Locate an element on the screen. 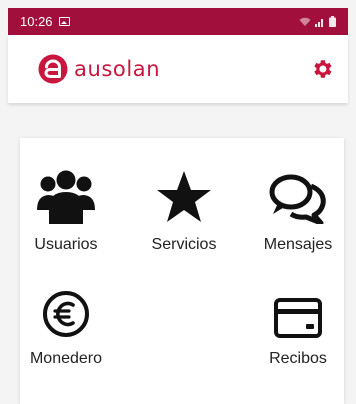 The width and height of the screenshot is (356, 404). tile-label: Mensajes is located at coordinates (298, 244).